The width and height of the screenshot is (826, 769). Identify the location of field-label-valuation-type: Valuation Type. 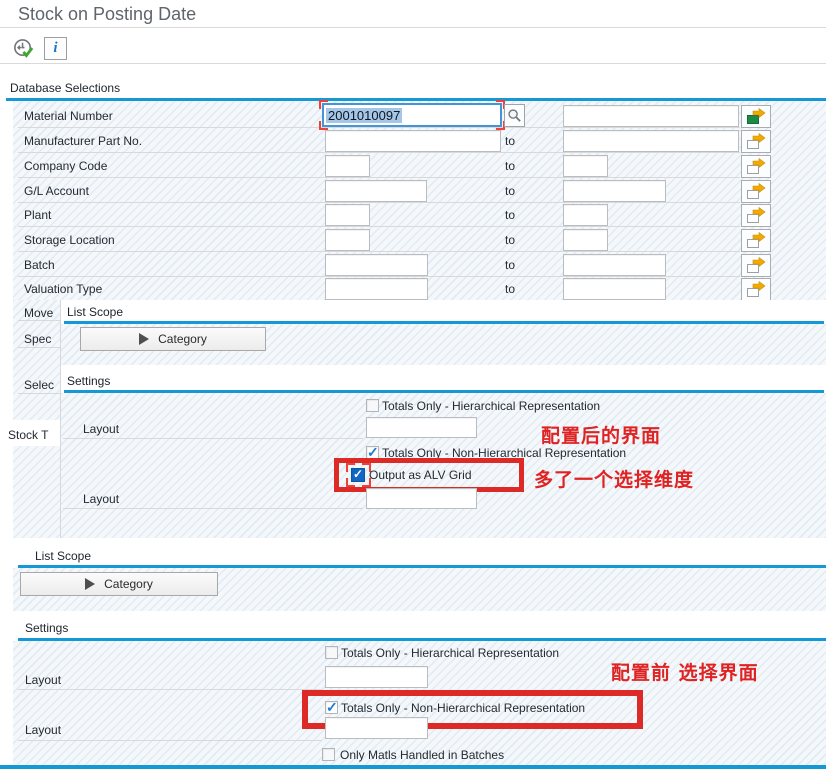
(63, 289).